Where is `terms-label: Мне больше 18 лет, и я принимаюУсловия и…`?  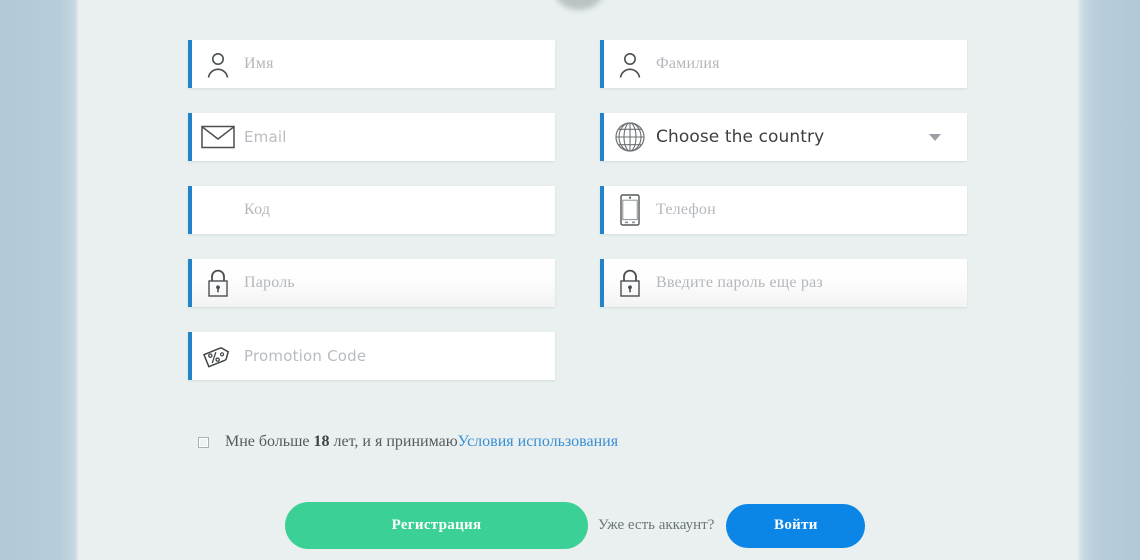 terms-label: Мне больше 18 лет, и я принимаюУсловия и… is located at coordinates (421, 442).